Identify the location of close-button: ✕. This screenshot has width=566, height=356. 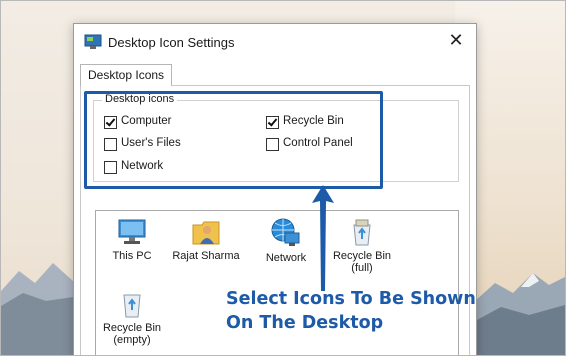
(456, 40).